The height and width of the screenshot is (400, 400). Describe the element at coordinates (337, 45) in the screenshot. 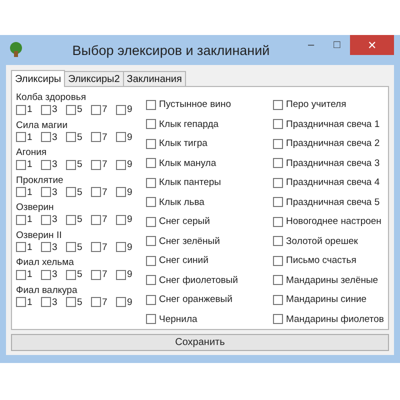

I see `maximize-button: □` at that location.